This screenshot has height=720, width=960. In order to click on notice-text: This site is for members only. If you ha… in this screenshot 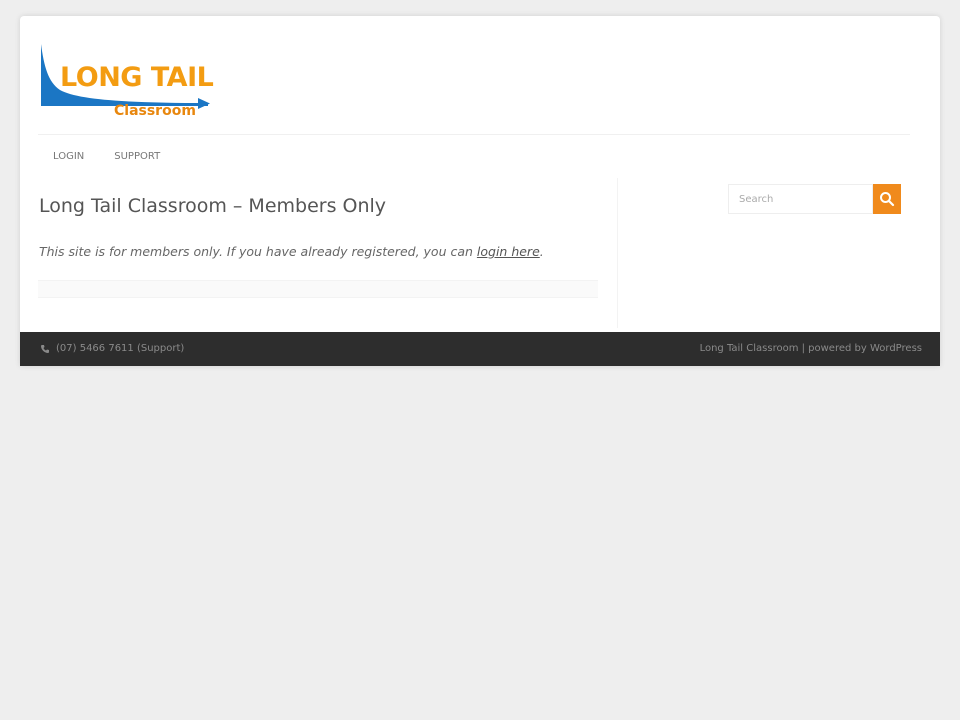, I will do `click(258, 251)`.